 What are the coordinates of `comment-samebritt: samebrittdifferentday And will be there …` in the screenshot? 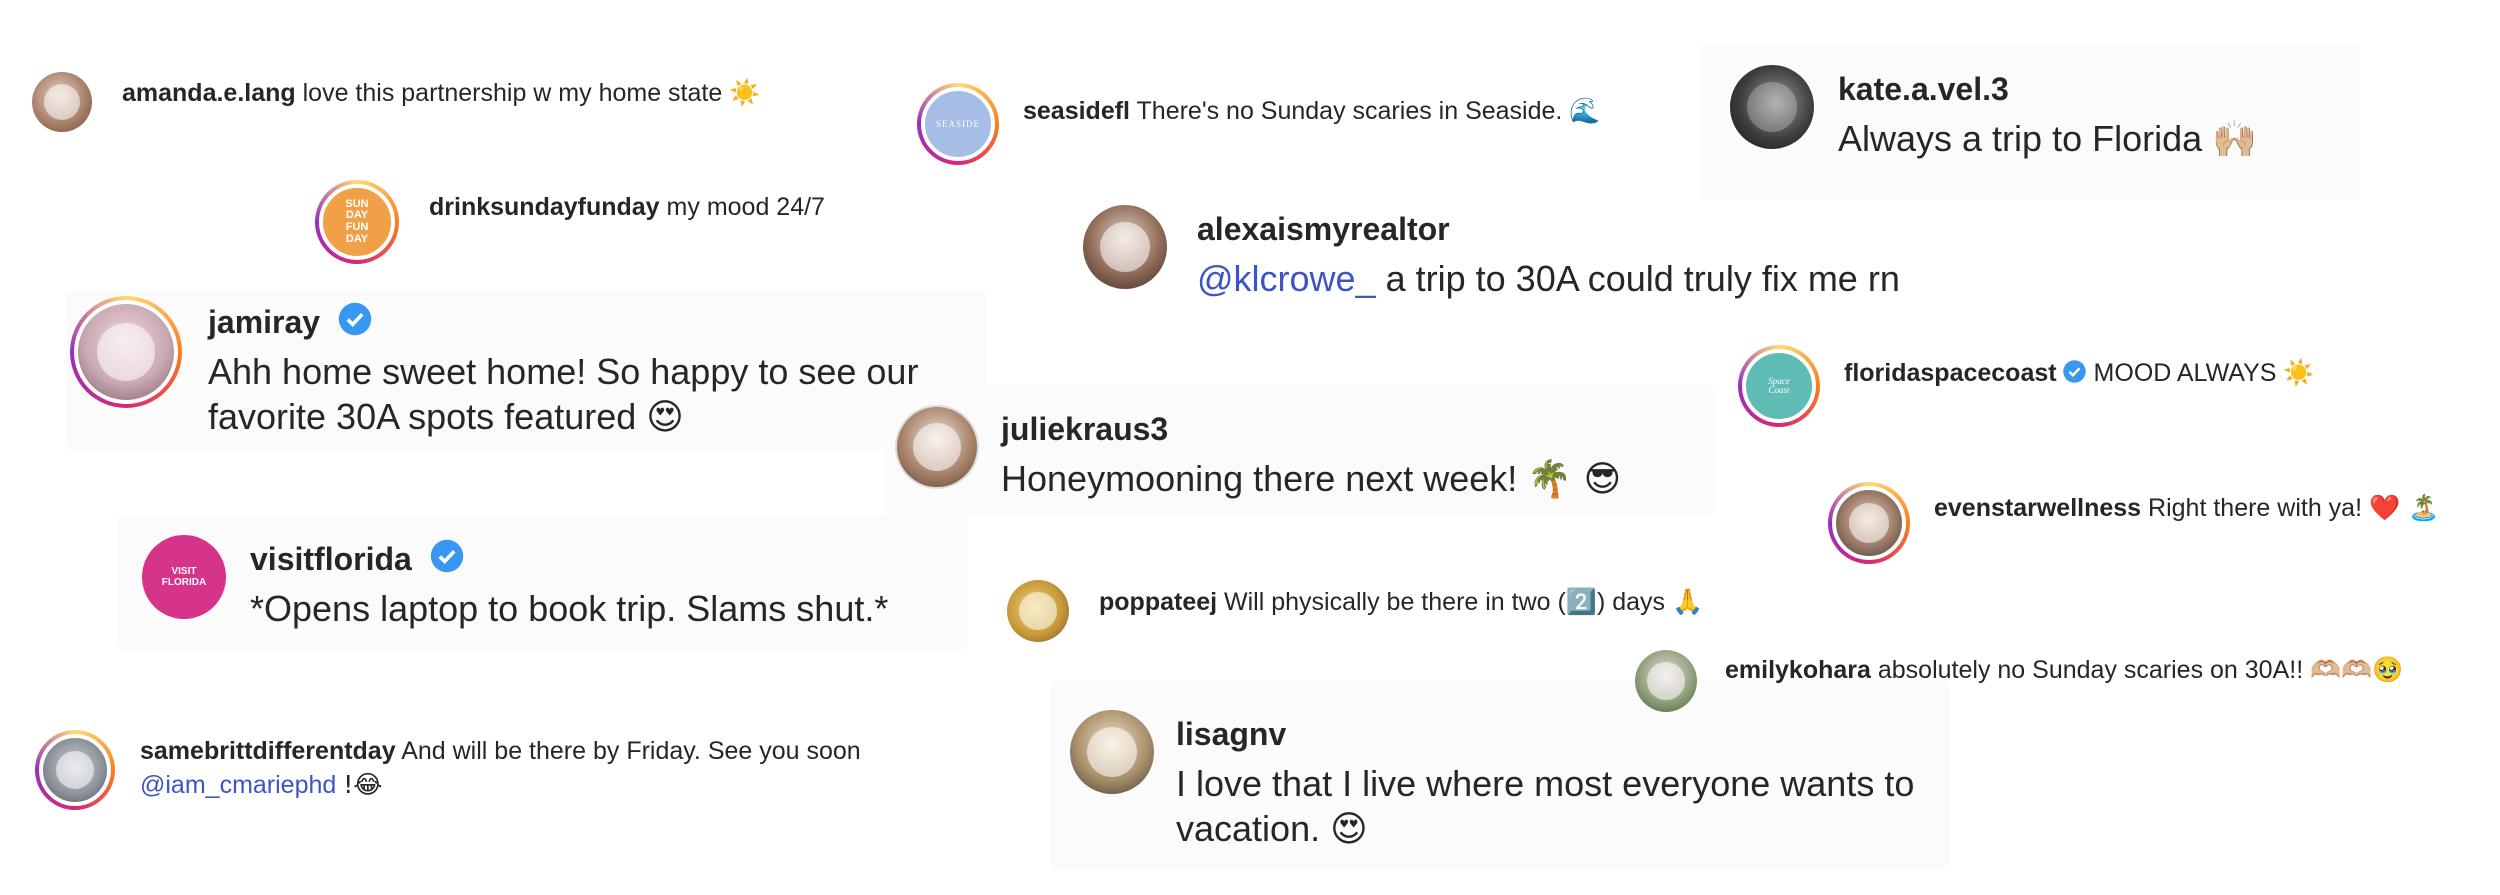 It's located at (452, 770).